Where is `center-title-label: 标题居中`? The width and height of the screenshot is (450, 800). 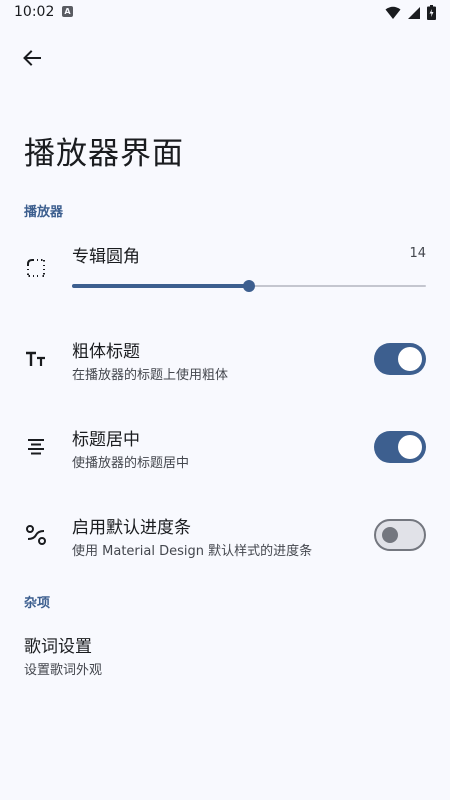 center-title-label: 标题居中 is located at coordinates (106, 440).